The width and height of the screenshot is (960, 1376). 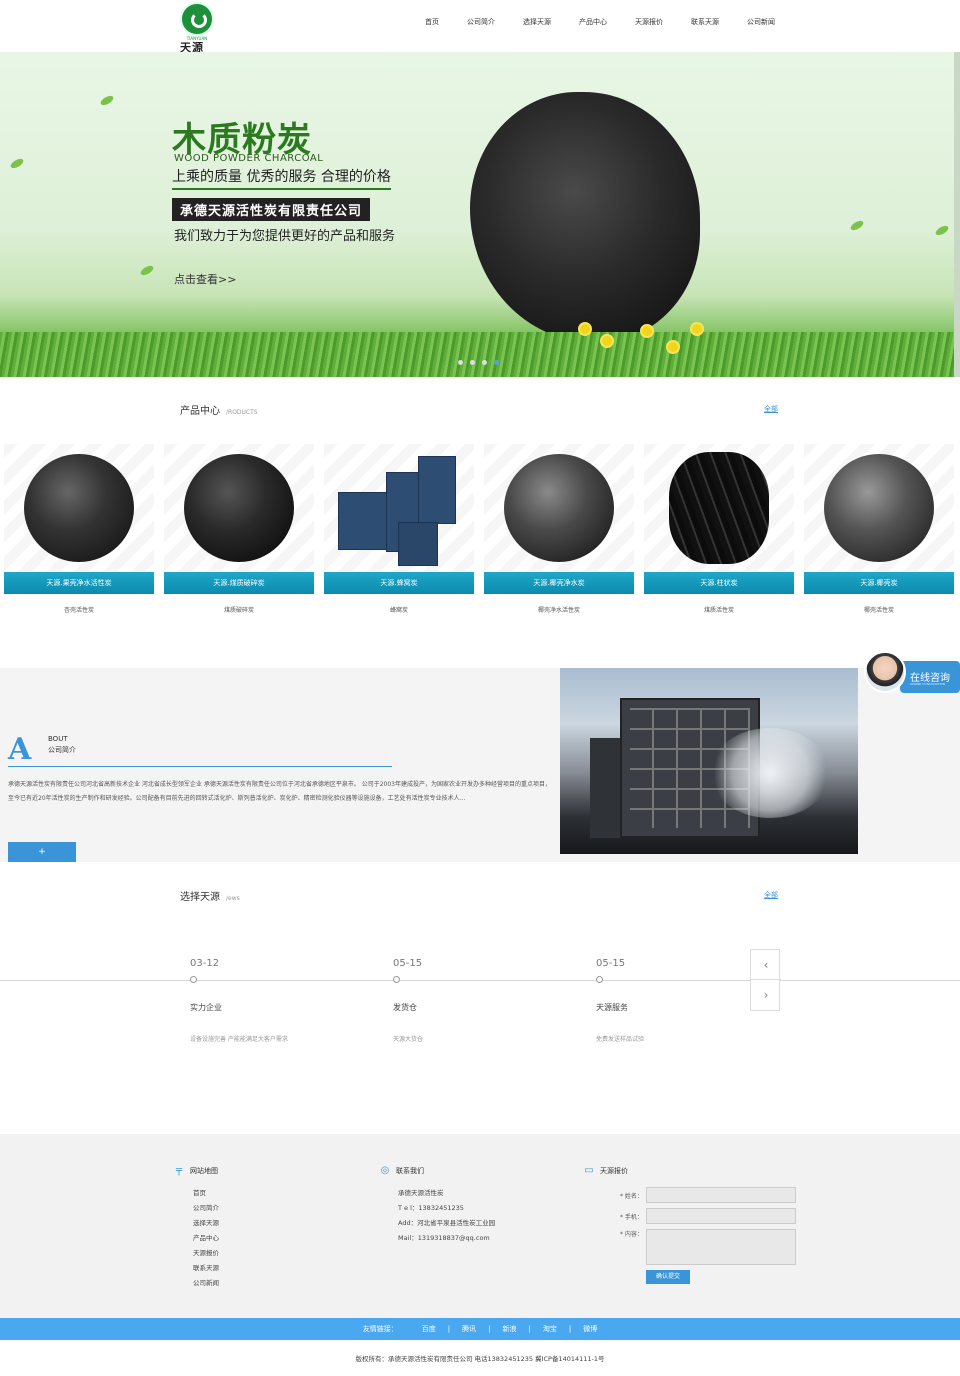 What do you see at coordinates (429, 1329) in the screenshot?
I see `friend-link: 百度` at bounding box center [429, 1329].